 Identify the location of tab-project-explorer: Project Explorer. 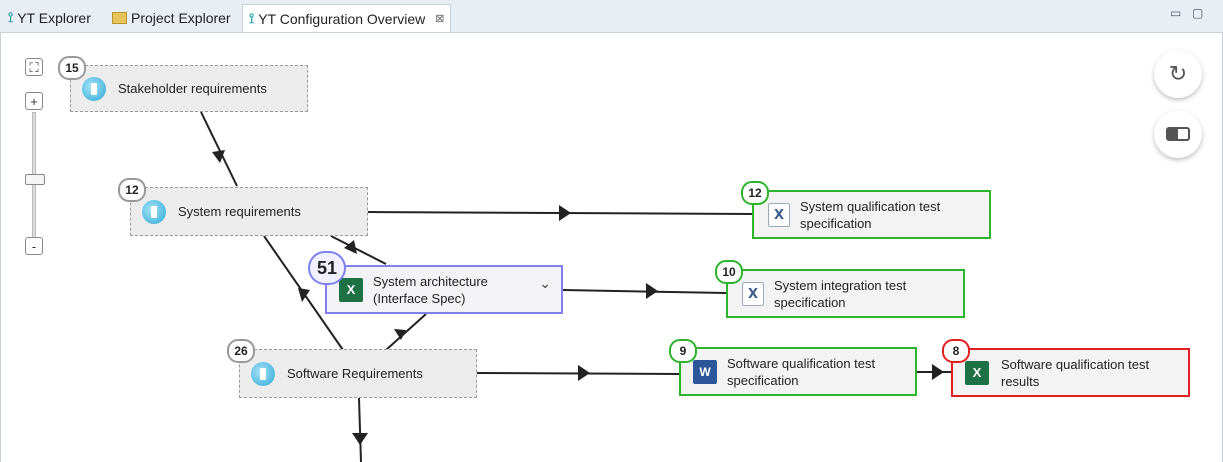
(171, 17).